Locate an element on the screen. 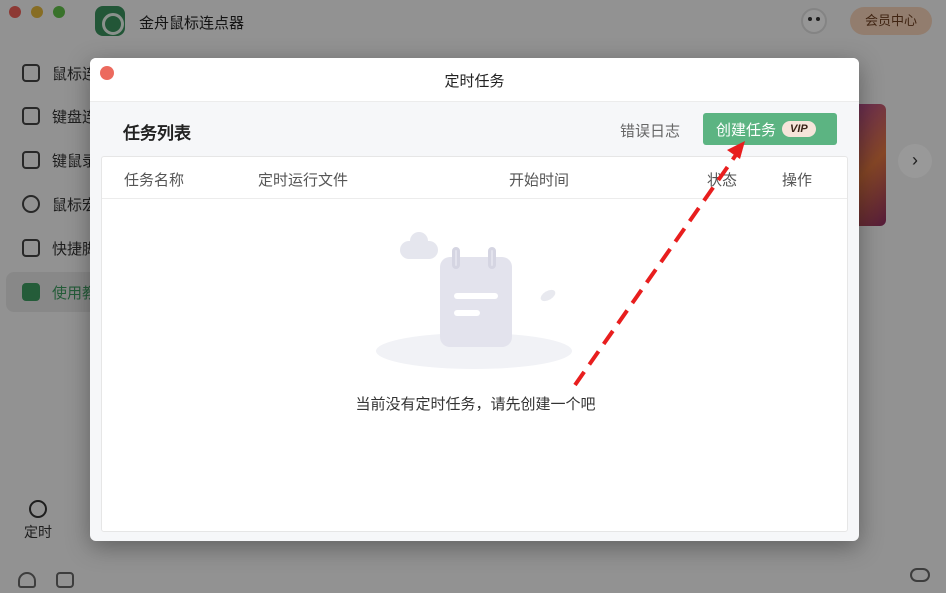 The height and width of the screenshot is (593, 946). leaf-icon is located at coordinates (548, 295).